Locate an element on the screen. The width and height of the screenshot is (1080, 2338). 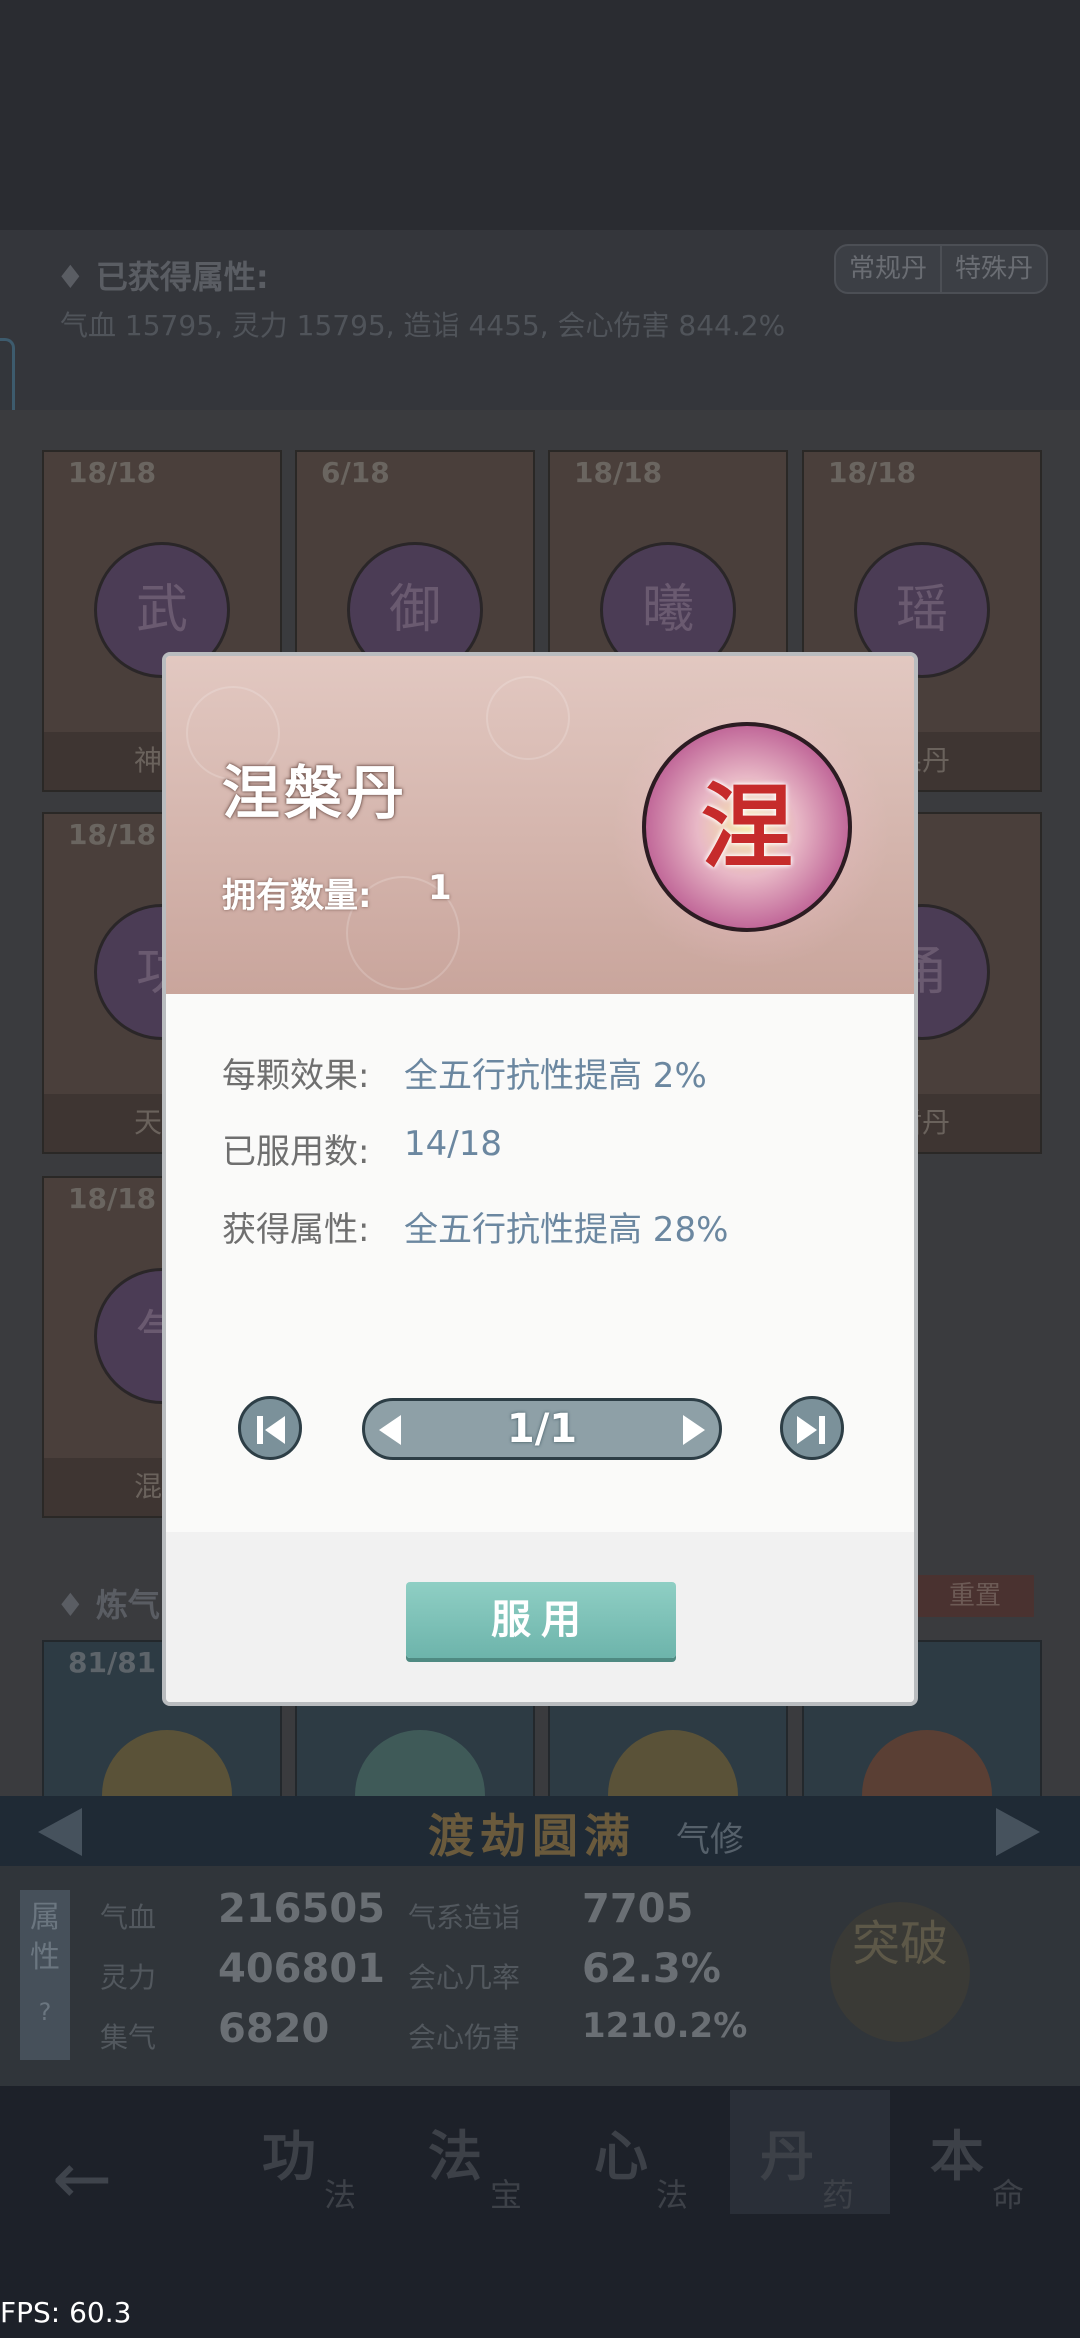
stat-value-crit-dmg: 1210.2% is located at coordinates (665, 2026).